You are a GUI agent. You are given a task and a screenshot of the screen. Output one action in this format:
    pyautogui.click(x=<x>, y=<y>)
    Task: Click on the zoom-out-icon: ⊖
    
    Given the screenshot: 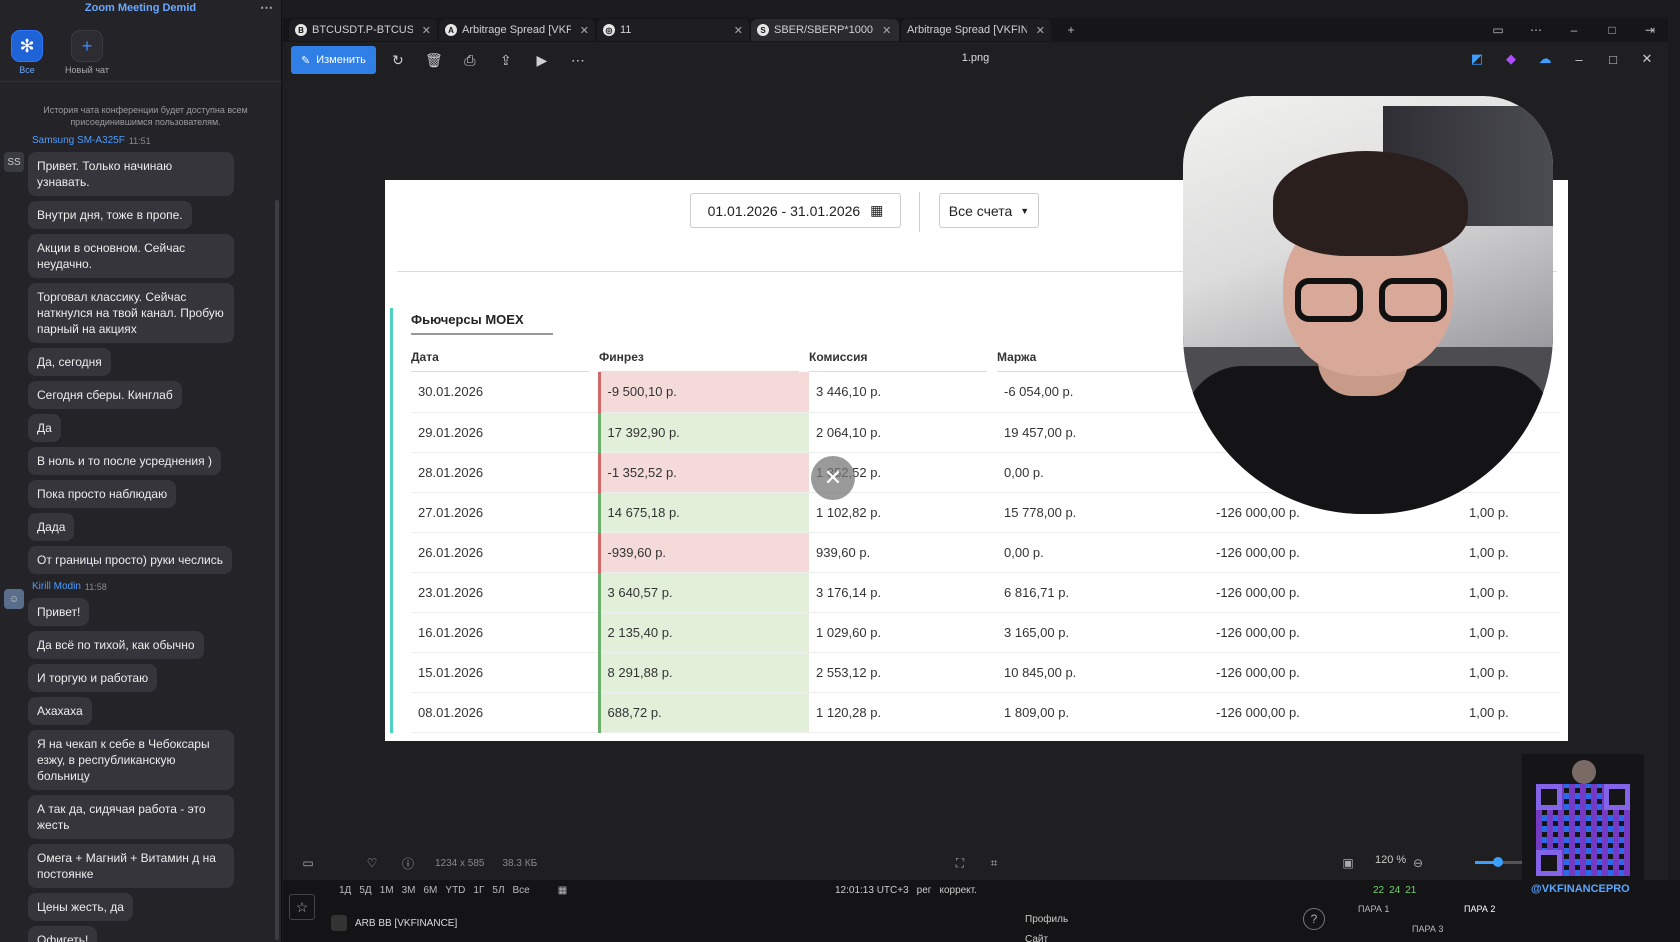 What is the action you would take?
    pyautogui.click(x=1418, y=863)
    